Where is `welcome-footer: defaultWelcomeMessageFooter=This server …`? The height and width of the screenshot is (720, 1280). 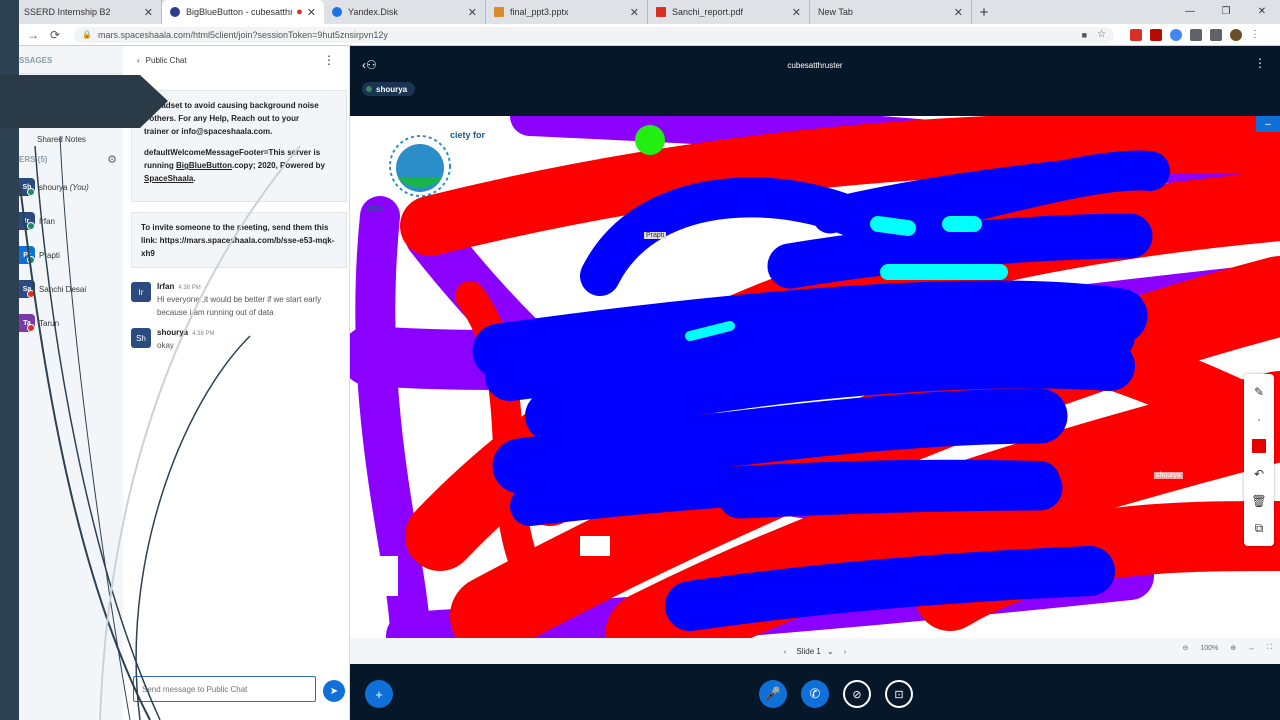 welcome-footer: defaultWelcomeMessageFooter=This server … is located at coordinates (240, 165).